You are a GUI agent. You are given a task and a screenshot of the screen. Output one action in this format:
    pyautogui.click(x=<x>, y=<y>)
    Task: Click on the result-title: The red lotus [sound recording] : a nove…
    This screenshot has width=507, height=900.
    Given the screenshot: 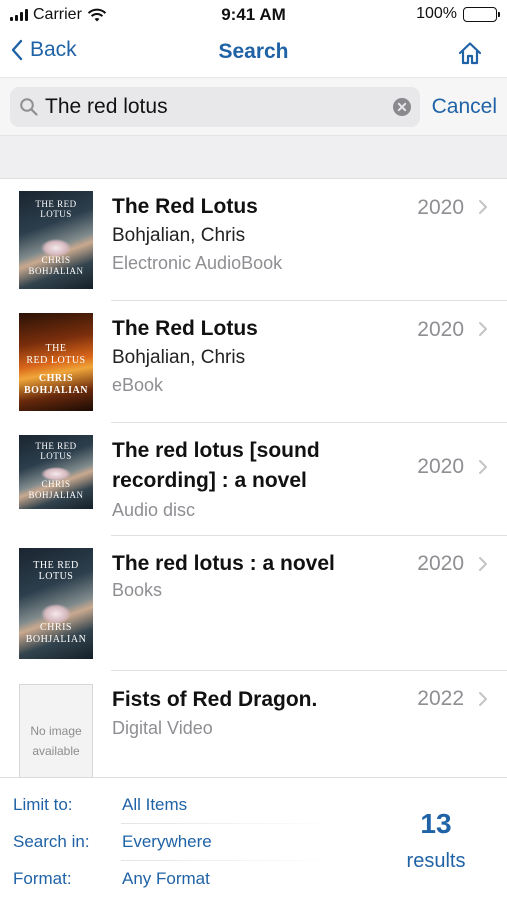 What is the action you would take?
    pyautogui.click(x=216, y=465)
    